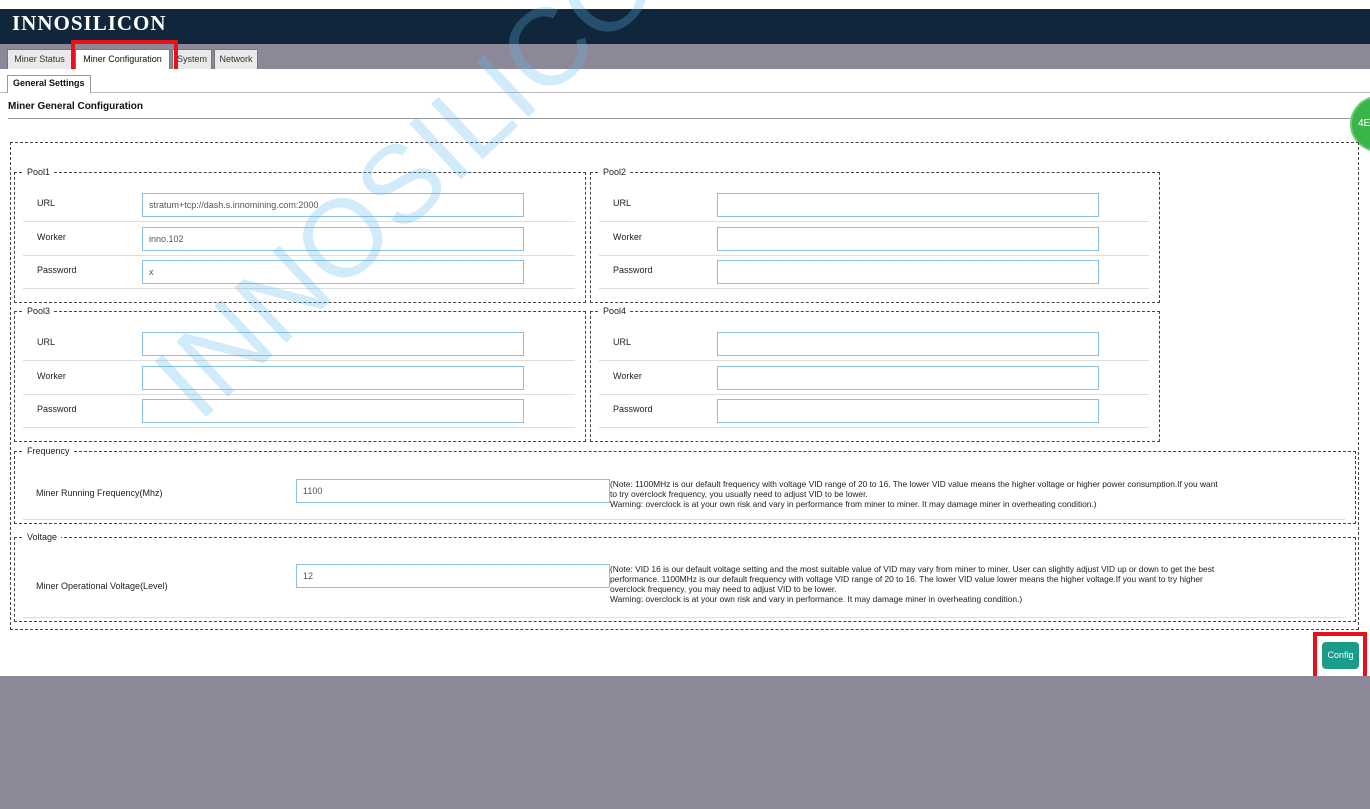 The height and width of the screenshot is (809, 1370). What do you see at coordinates (48, 451) in the screenshot?
I see `frequency-legend: Frequency` at bounding box center [48, 451].